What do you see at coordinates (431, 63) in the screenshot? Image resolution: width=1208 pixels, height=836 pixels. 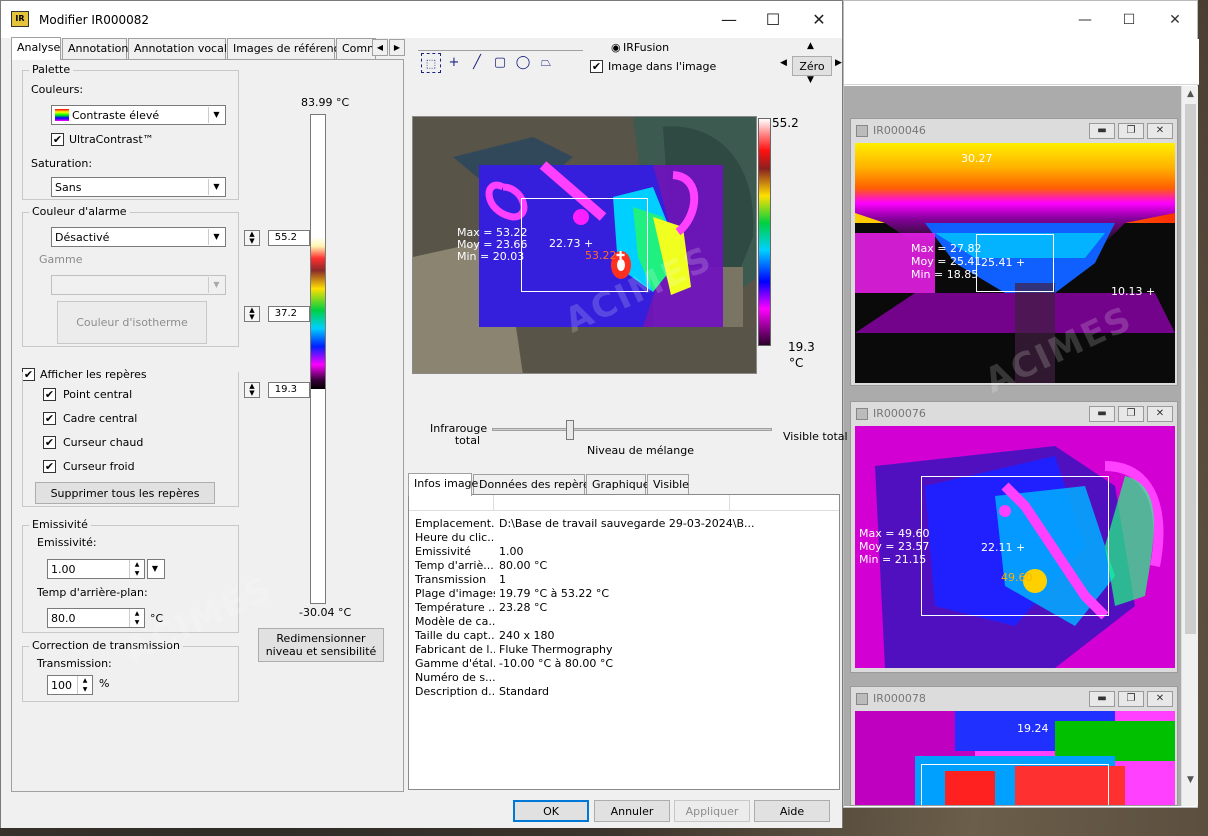 I see `select-tool-icon: ⬚` at bounding box center [431, 63].